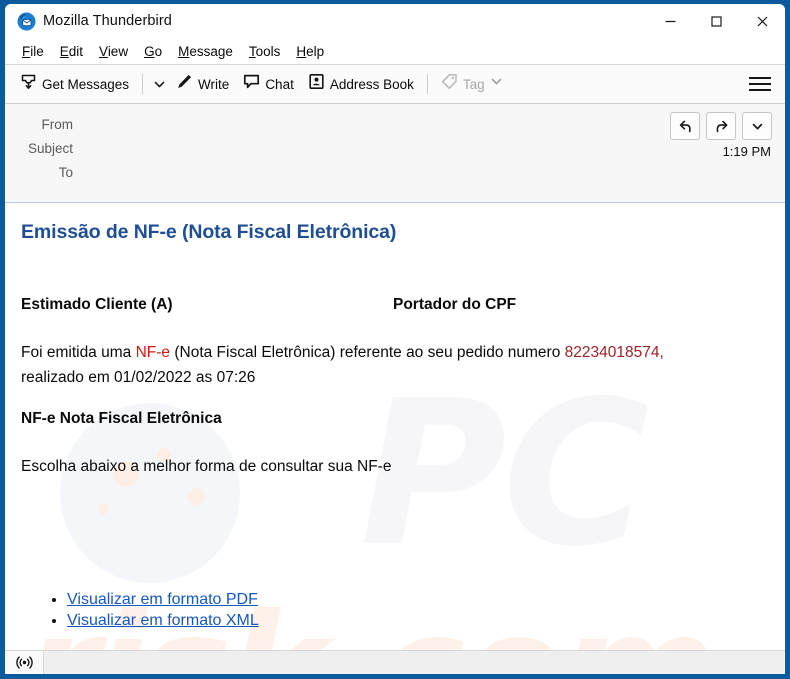 The image size is (790, 679). Describe the element at coordinates (121, 418) in the screenshot. I see `email-subheading: NF-e Nota Fiscal Eletrônica` at that location.